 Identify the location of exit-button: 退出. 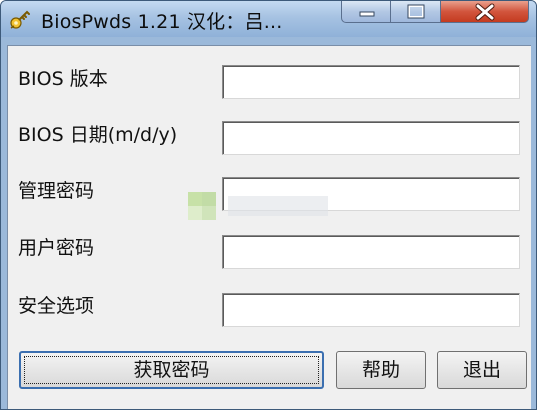
(482, 370).